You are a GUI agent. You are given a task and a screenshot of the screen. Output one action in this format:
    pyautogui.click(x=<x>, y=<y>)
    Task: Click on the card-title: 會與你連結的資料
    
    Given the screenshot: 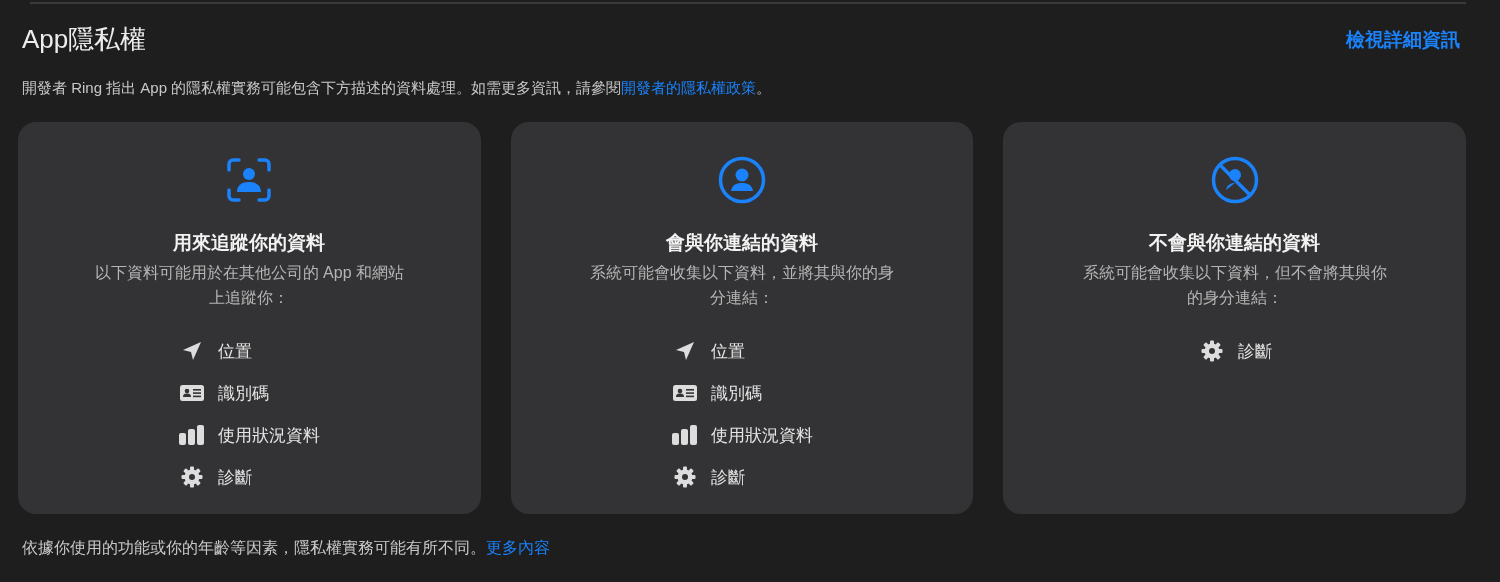 What is the action you would take?
    pyautogui.click(x=742, y=243)
    